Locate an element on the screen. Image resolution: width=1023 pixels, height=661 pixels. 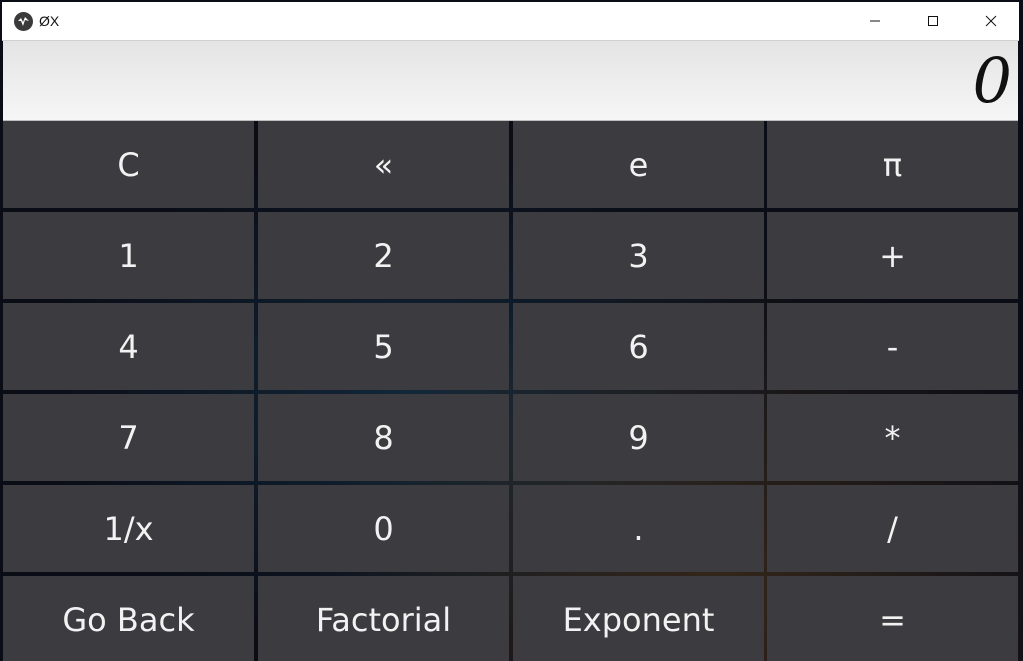
title-bar: ØX is located at coordinates (510, 21).